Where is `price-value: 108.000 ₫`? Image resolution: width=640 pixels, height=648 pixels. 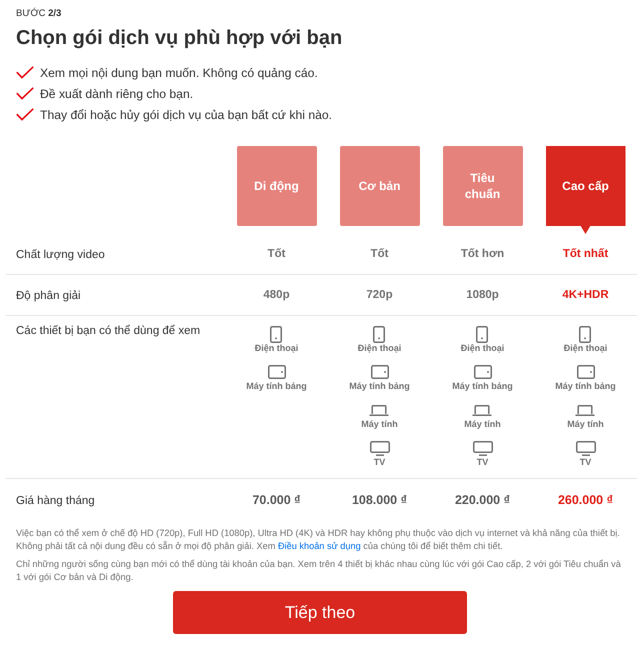
price-value: 108.000 ₫ is located at coordinates (380, 500).